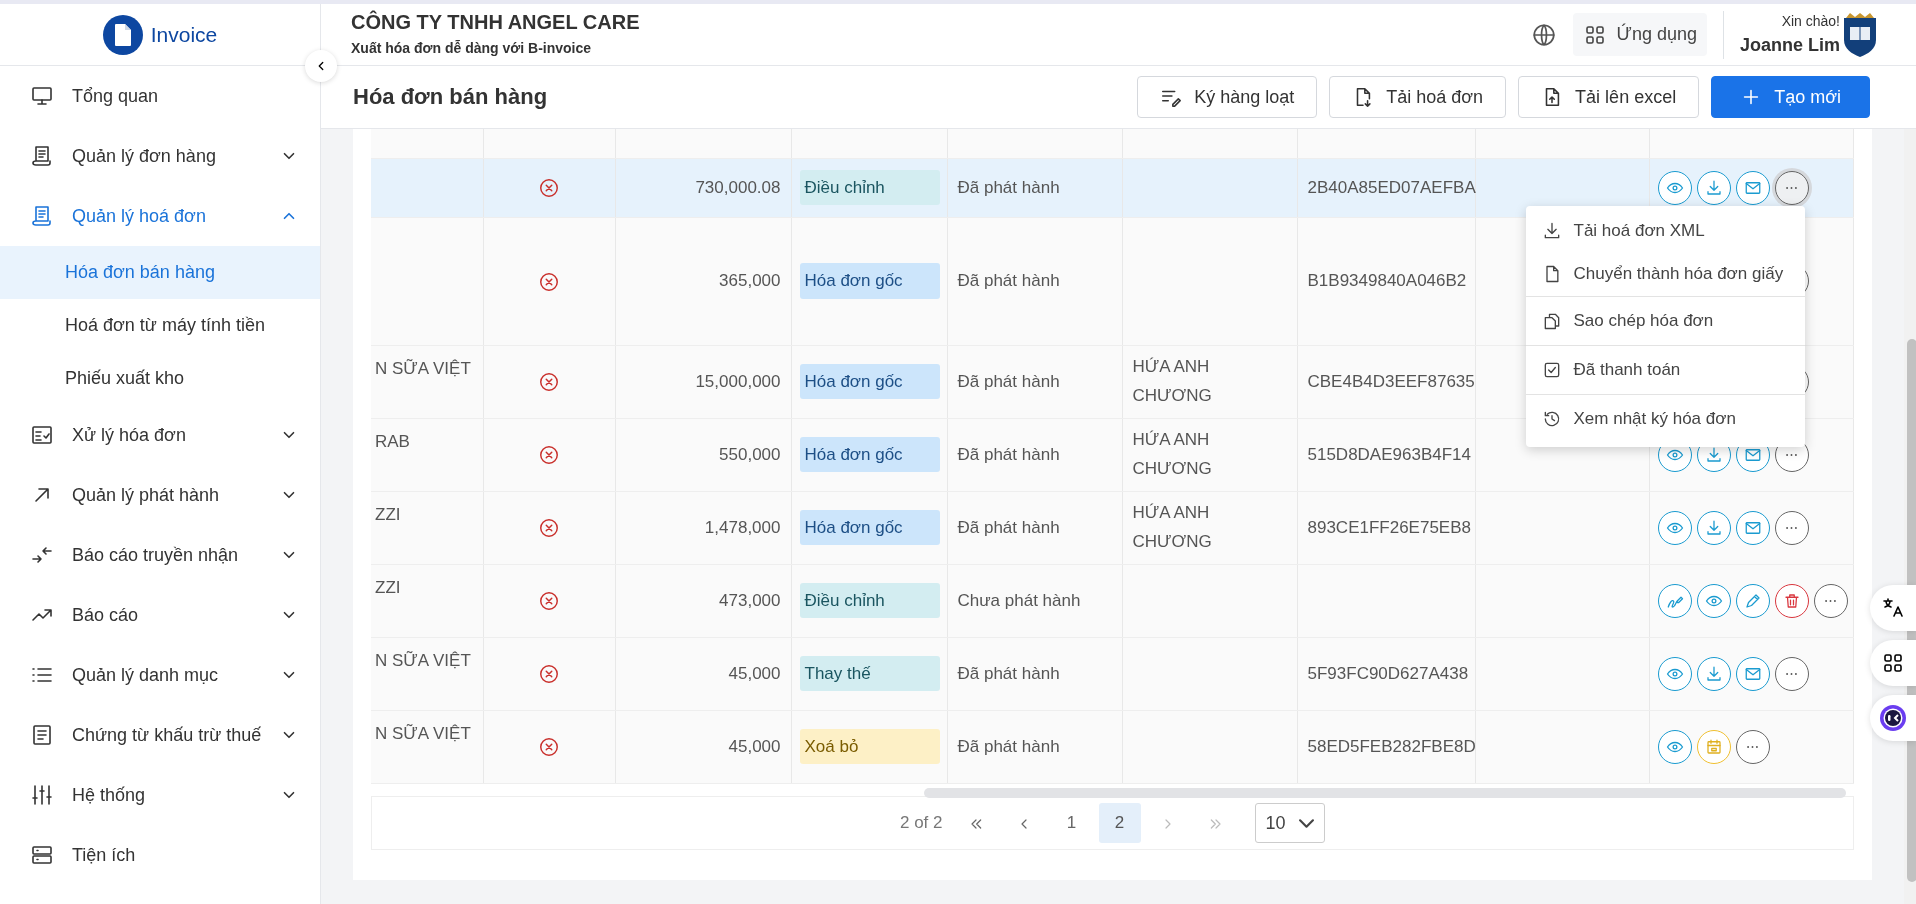  I want to click on create-button: Tạo mới, so click(1790, 97).